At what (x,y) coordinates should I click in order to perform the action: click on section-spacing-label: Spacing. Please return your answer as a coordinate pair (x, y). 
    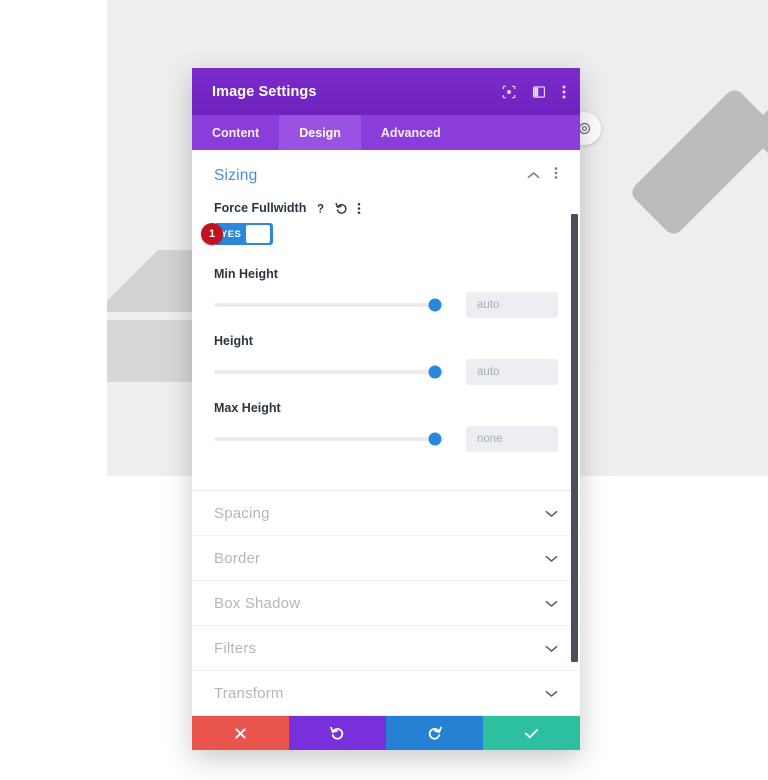
    Looking at the image, I should click on (242, 513).